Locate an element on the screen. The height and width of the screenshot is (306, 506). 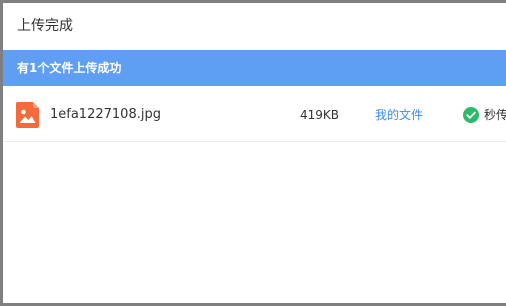
status-label: 秒传 is located at coordinates (495, 115).